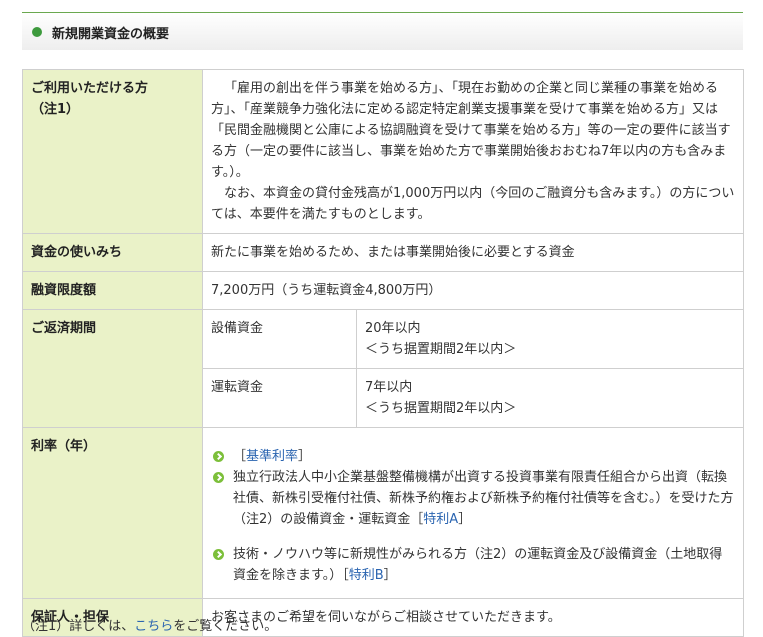 This screenshot has width=763, height=637. What do you see at coordinates (37, 32) in the screenshot?
I see `green-dot-icon` at bounding box center [37, 32].